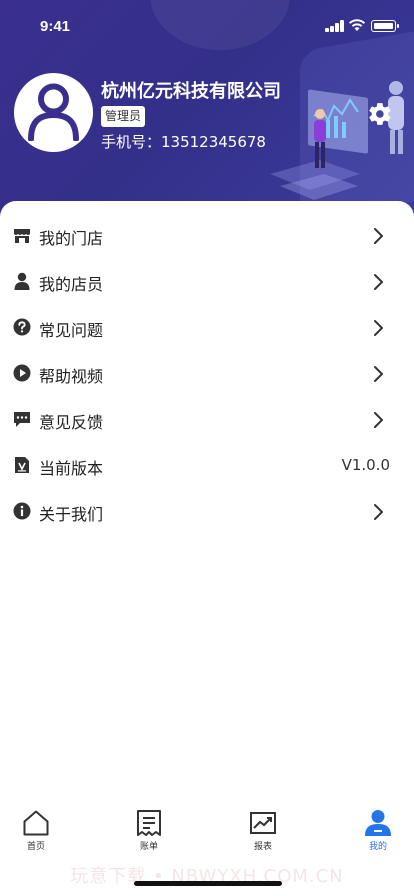 This screenshot has height=896, width=414. I want to click on cellular-signal-icon, so click(335, 26).